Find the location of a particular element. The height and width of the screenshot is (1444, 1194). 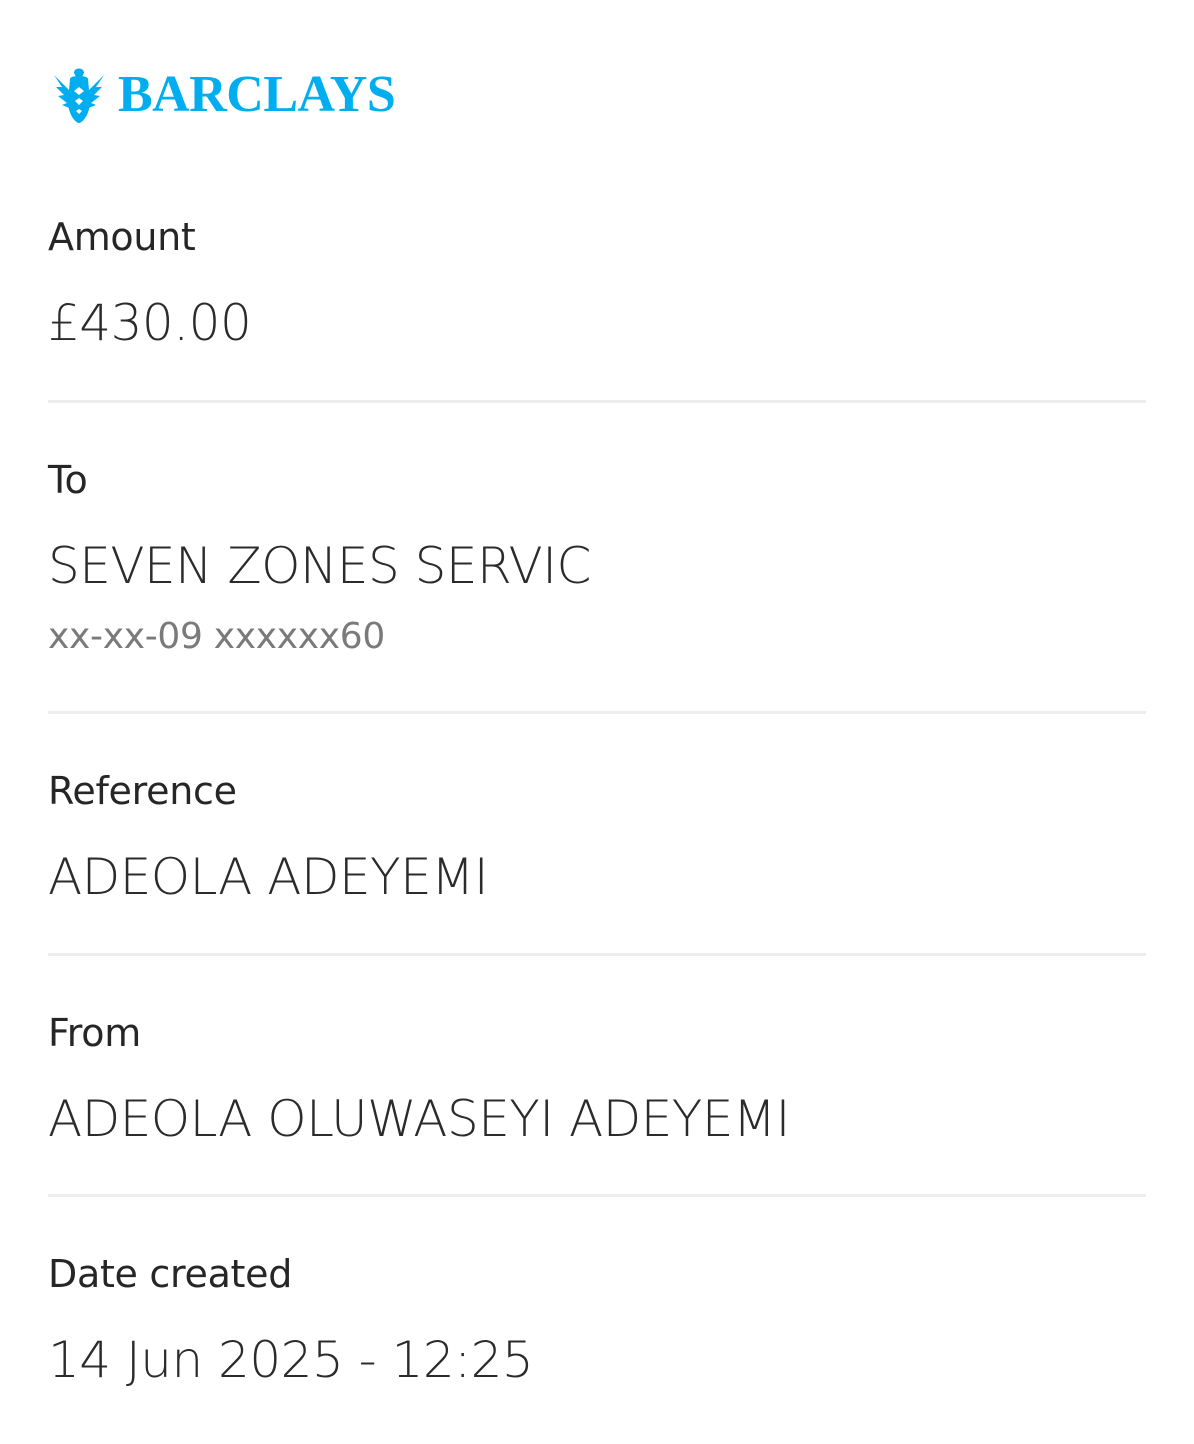

barclays-logo: BARCLAYS is located at coordinates (224, 95).